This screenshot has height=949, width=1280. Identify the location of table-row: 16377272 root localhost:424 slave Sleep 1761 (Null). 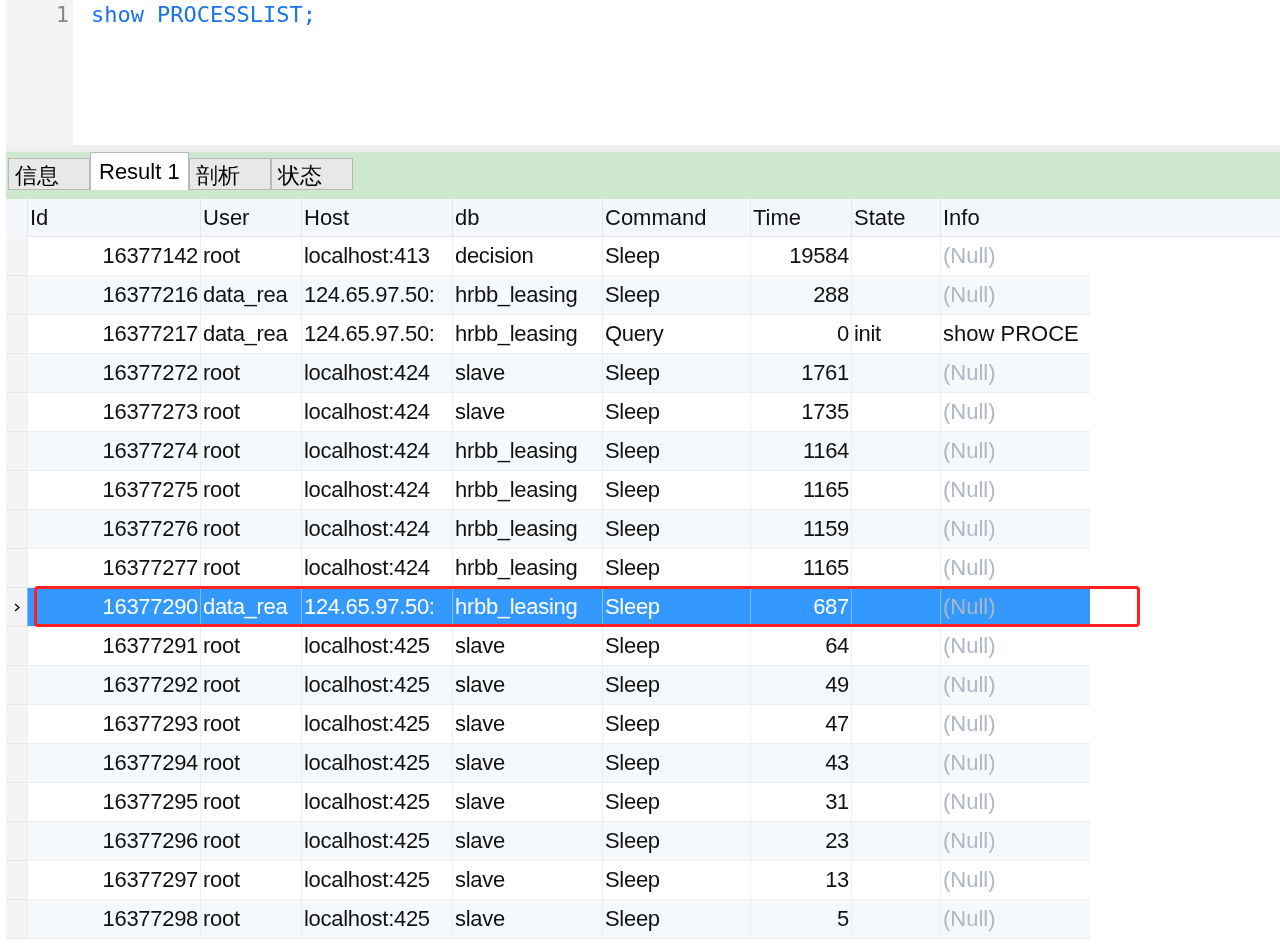
(558, 373).